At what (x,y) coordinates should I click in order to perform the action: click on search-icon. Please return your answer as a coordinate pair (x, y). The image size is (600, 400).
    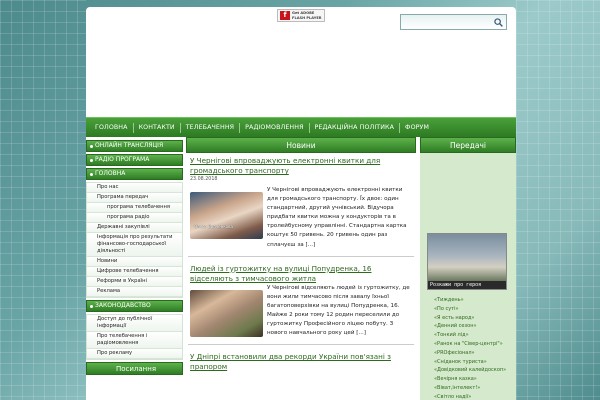
    Looking at the image, I should click on (498, 22).